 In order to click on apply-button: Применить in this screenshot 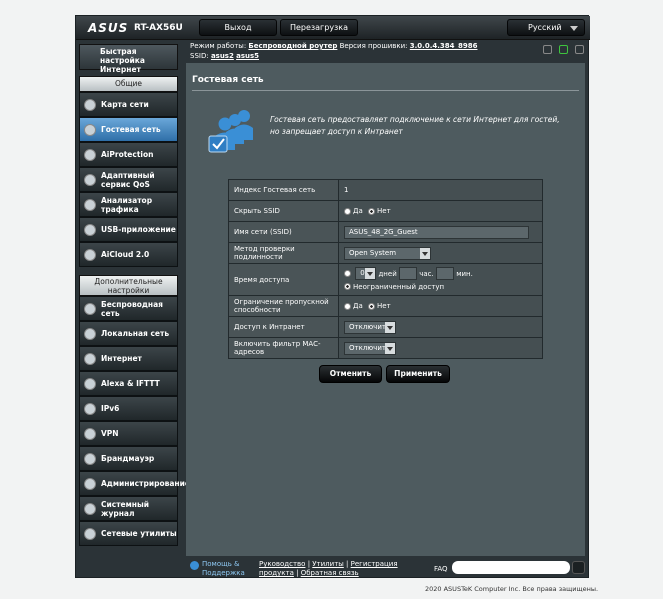, I will do `click(418, 374)`.